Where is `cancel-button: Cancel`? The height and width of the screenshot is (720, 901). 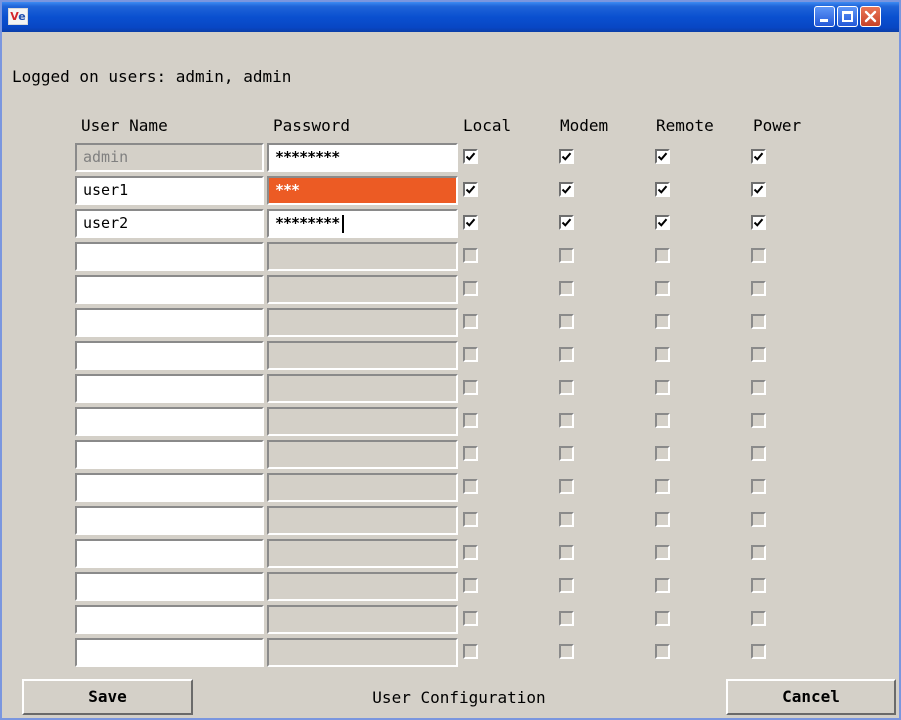
cancel-button: Cancel is located at coordinates (811, 697).